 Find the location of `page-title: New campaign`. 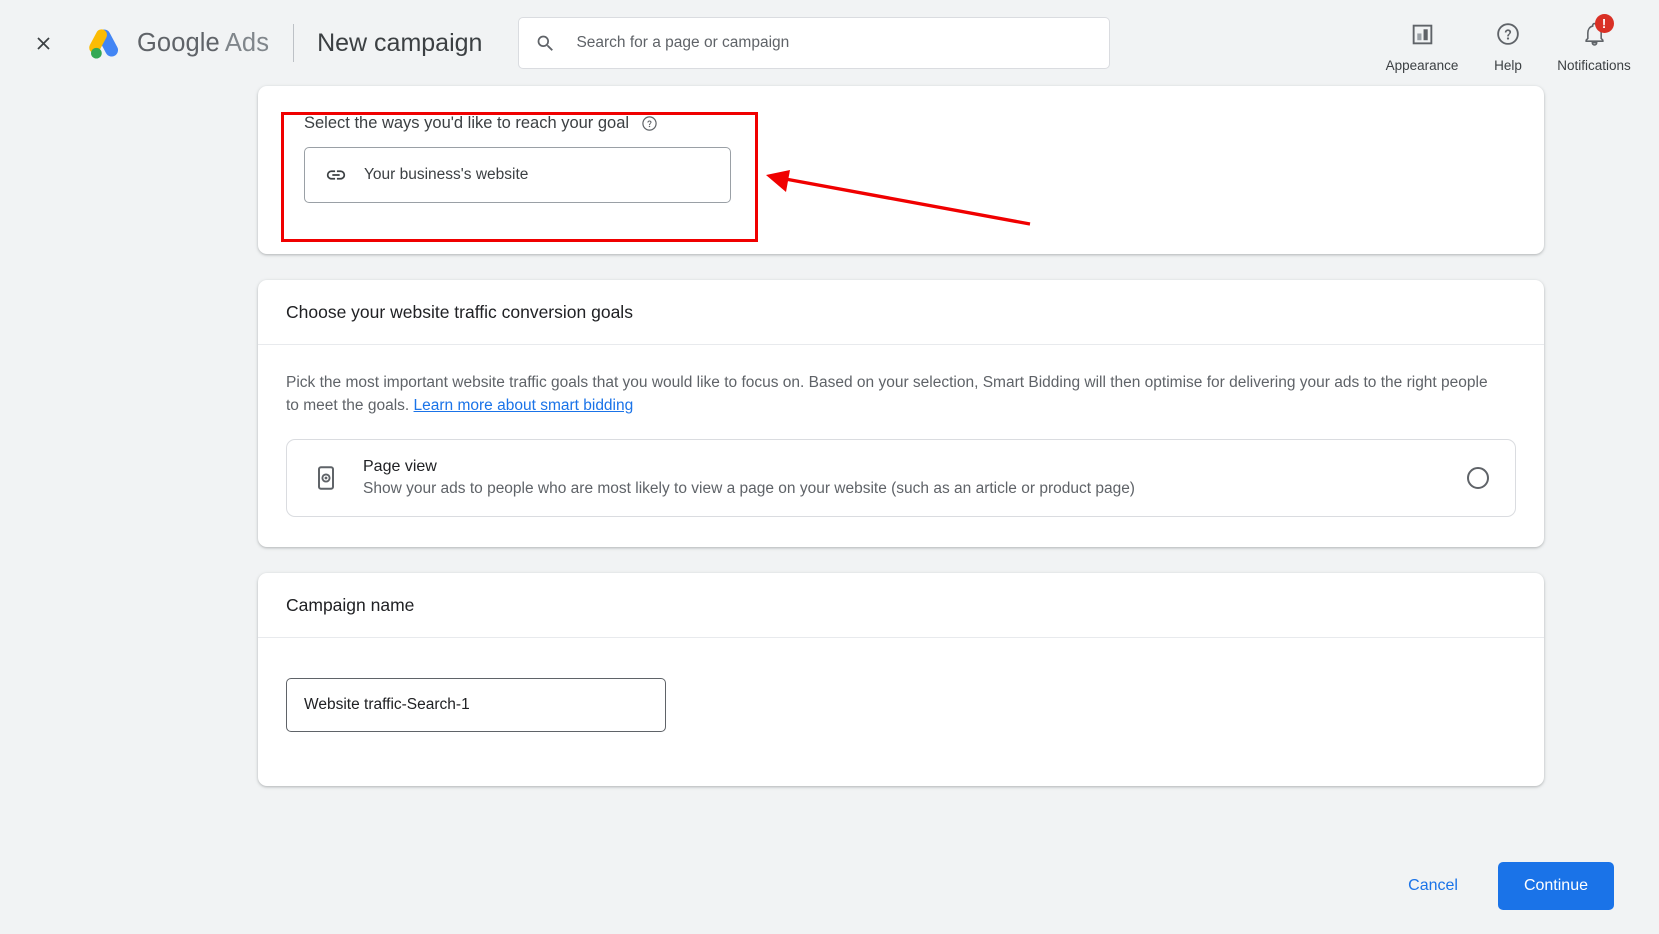

page-title: New campaign is located at coordinates (400, 42).